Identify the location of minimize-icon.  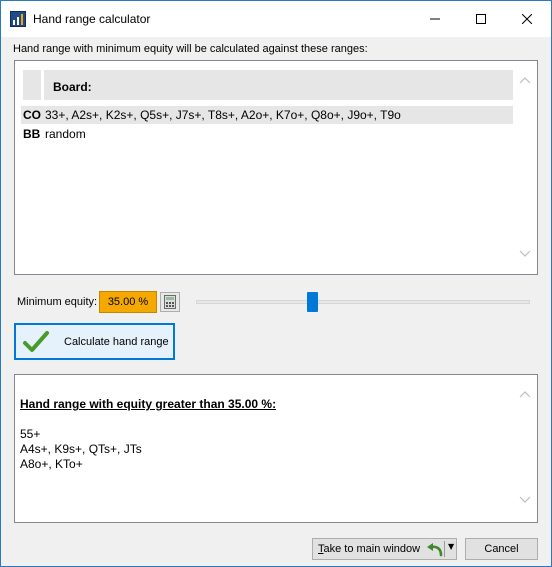
(435, 19).